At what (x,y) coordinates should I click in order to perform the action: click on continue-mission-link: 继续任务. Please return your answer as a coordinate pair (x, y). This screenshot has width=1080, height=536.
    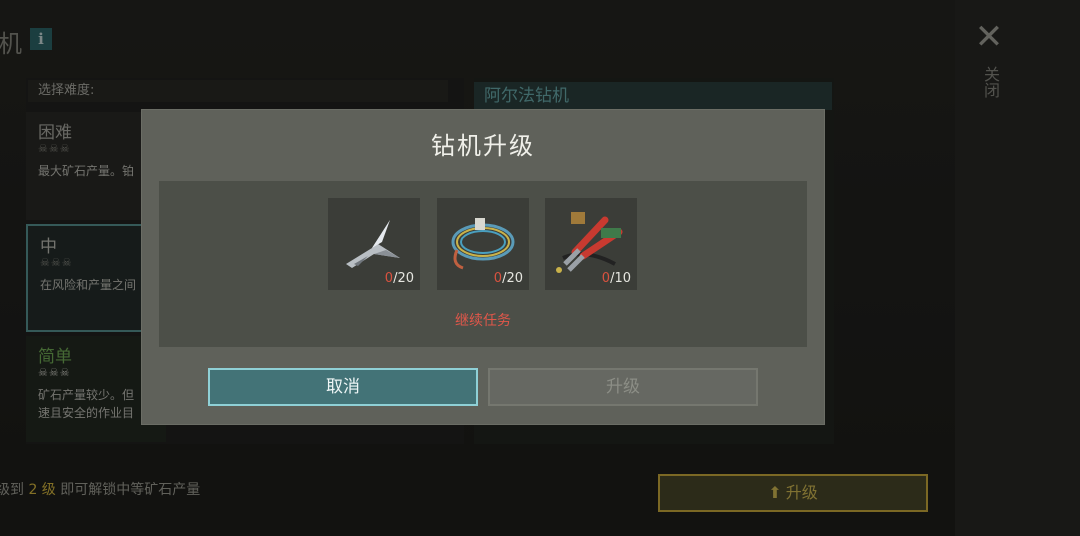
    Looking at the image, I should click on (483, 320).